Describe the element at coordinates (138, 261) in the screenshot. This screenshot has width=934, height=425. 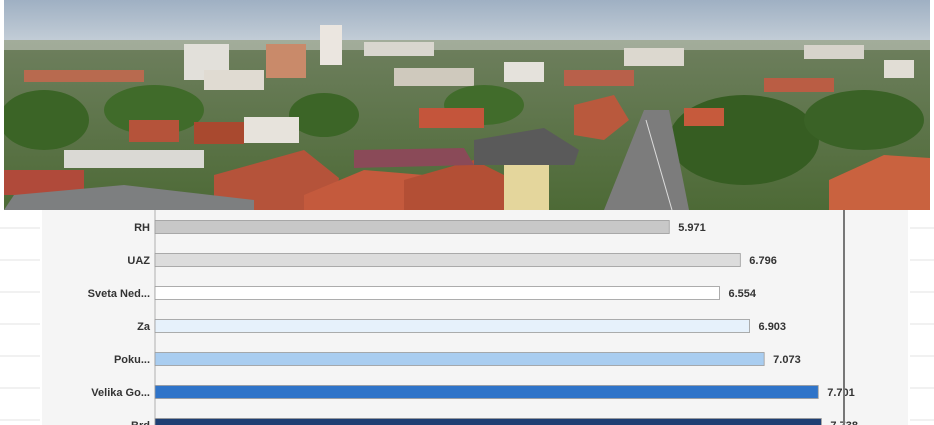
I see `category-label-1: UAZ` at that location.